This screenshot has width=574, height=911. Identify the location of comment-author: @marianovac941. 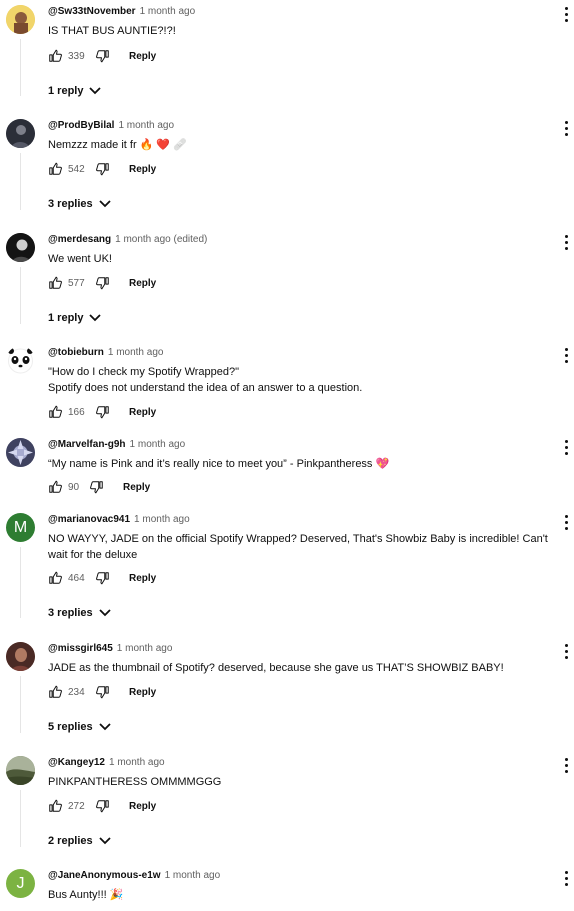
(89, 519).